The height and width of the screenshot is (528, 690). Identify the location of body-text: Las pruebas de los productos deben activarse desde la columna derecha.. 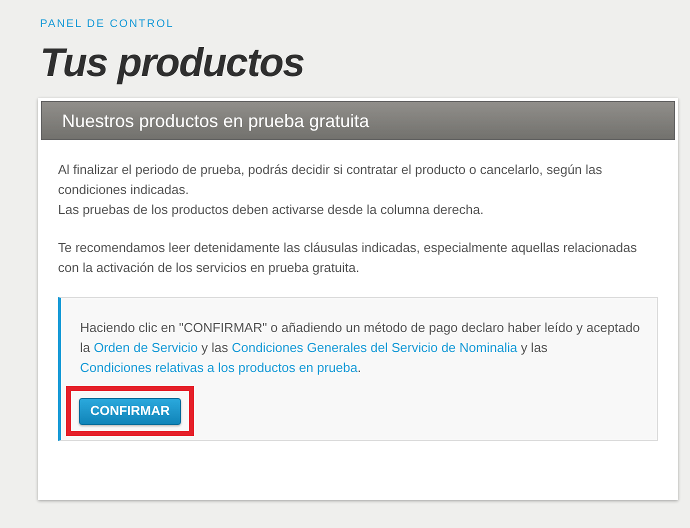
(271, 210).